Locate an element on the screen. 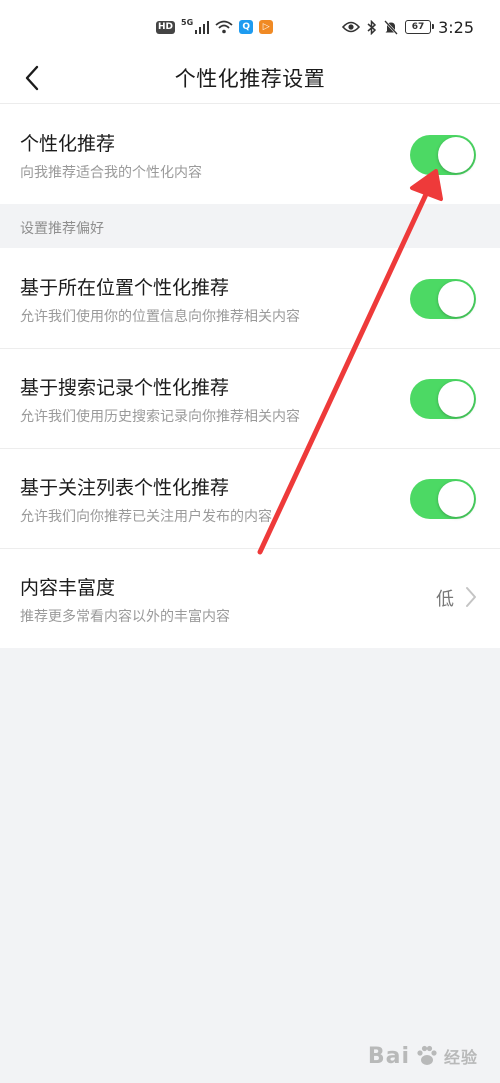  app-q-icon: Q is located at coordinates (246, 27).